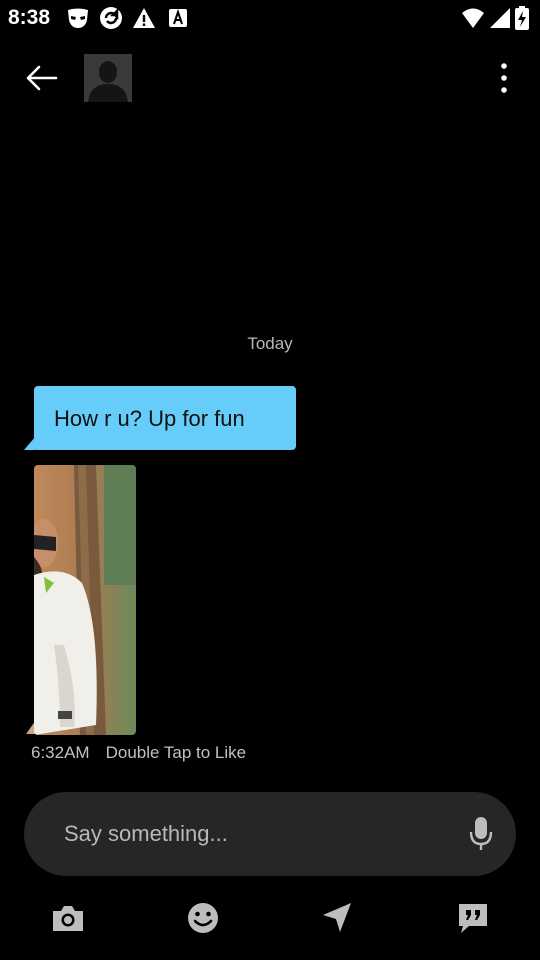 The width and height of the screenshot is (540, 960). I want to click on avatar, so click(108, 78).